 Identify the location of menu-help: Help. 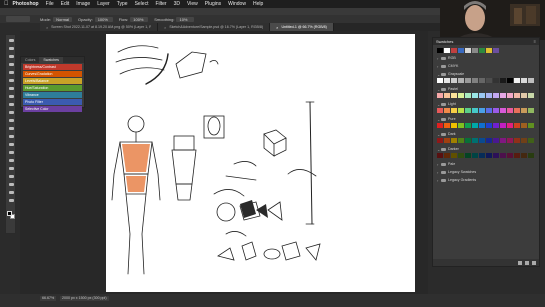
(258, 4).